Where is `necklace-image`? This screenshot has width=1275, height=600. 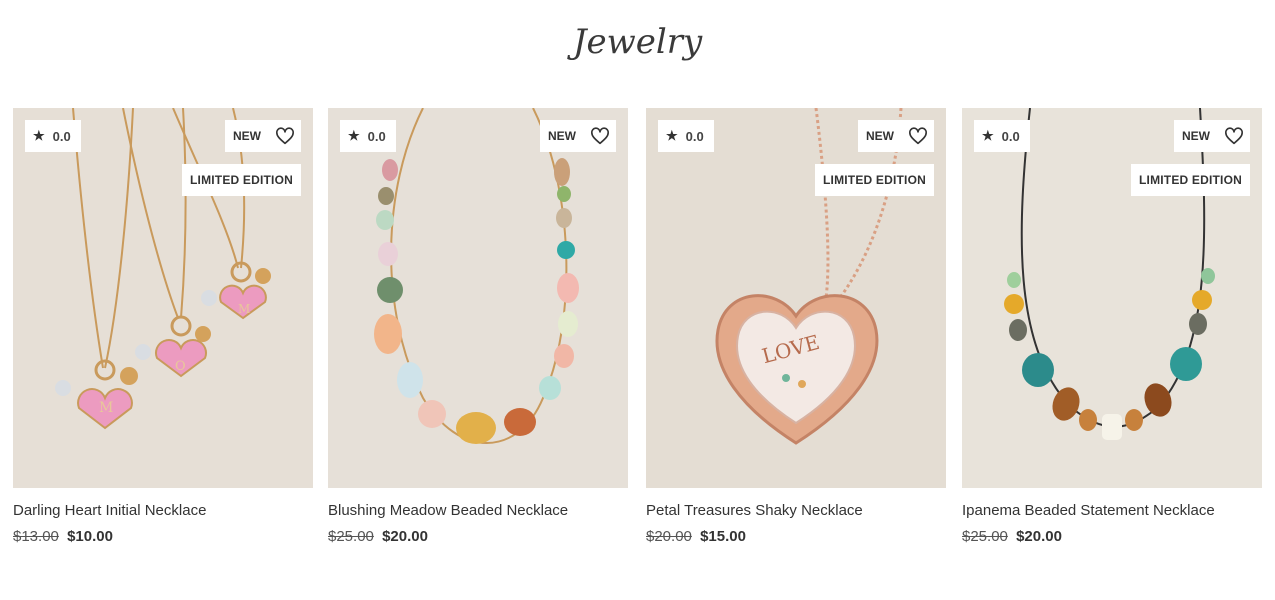
necklace-image is located at coordinates (478, 298).